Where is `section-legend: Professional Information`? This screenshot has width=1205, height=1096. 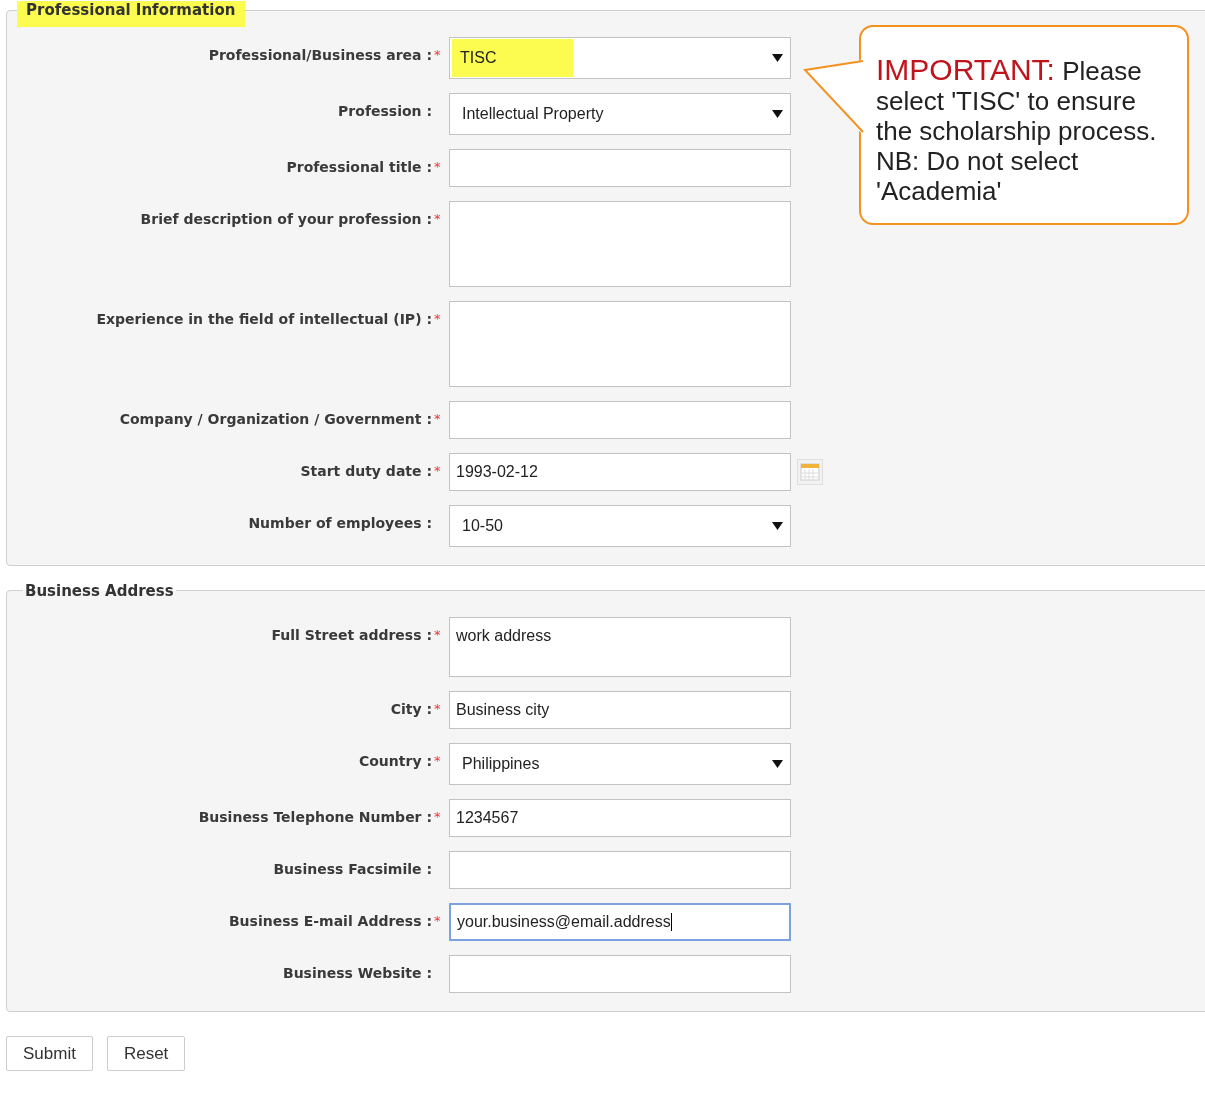
section-legend: Professional Information is located at coordinates (131, 14).